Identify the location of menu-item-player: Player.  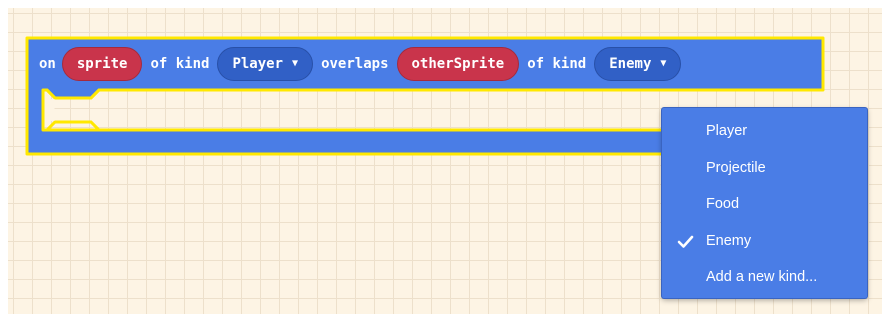
(764, 136).